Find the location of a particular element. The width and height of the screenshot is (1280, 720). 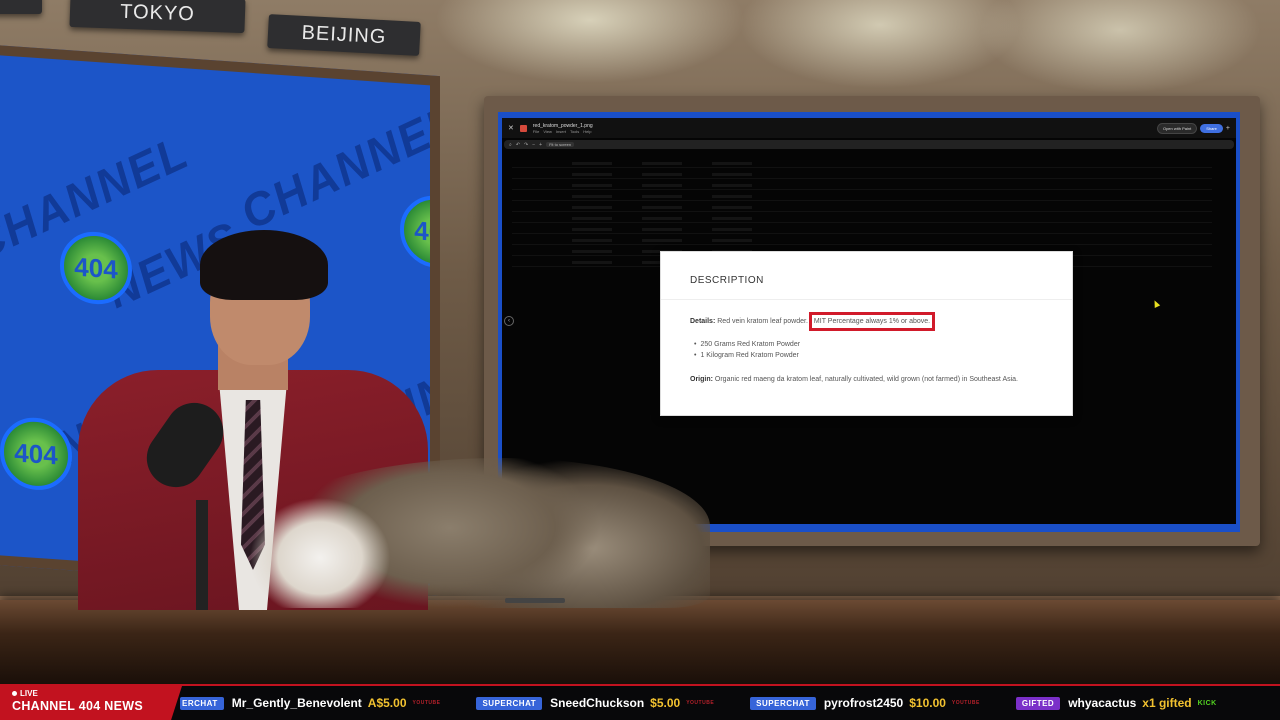

microphone-stand is located at coordinates (202, 555).